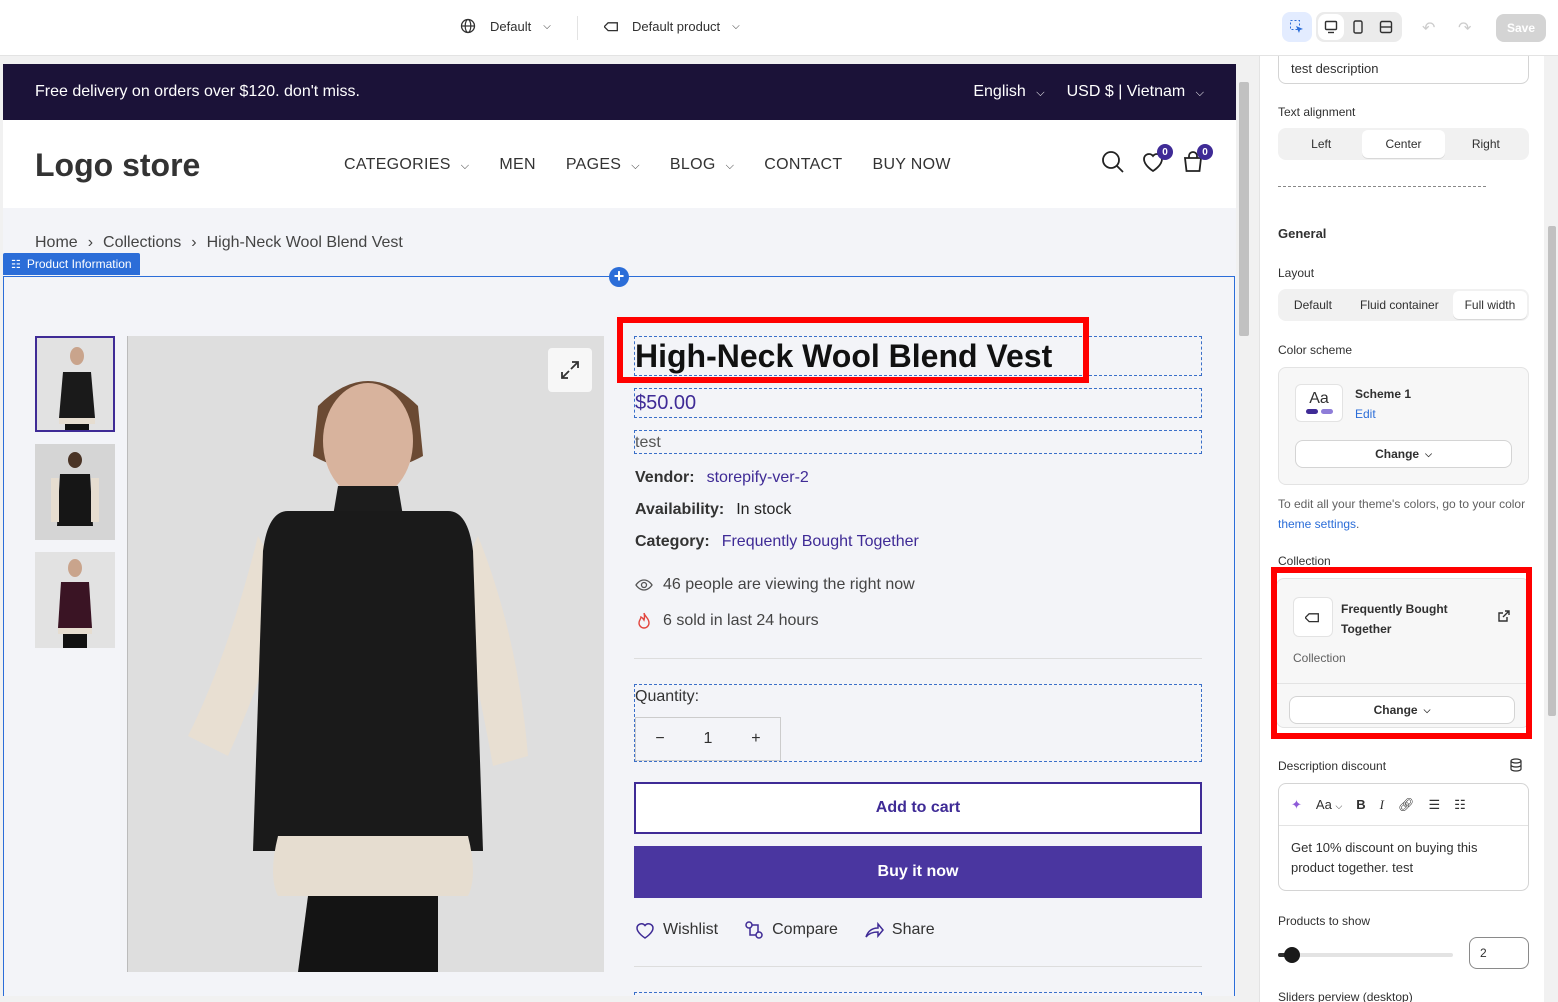 This screenshot has width=1558, height=1002. What do you see at coordinates (1292, 955) in the screenshot?
I see `products-slider-handle` at bounding box center [1292, 955].